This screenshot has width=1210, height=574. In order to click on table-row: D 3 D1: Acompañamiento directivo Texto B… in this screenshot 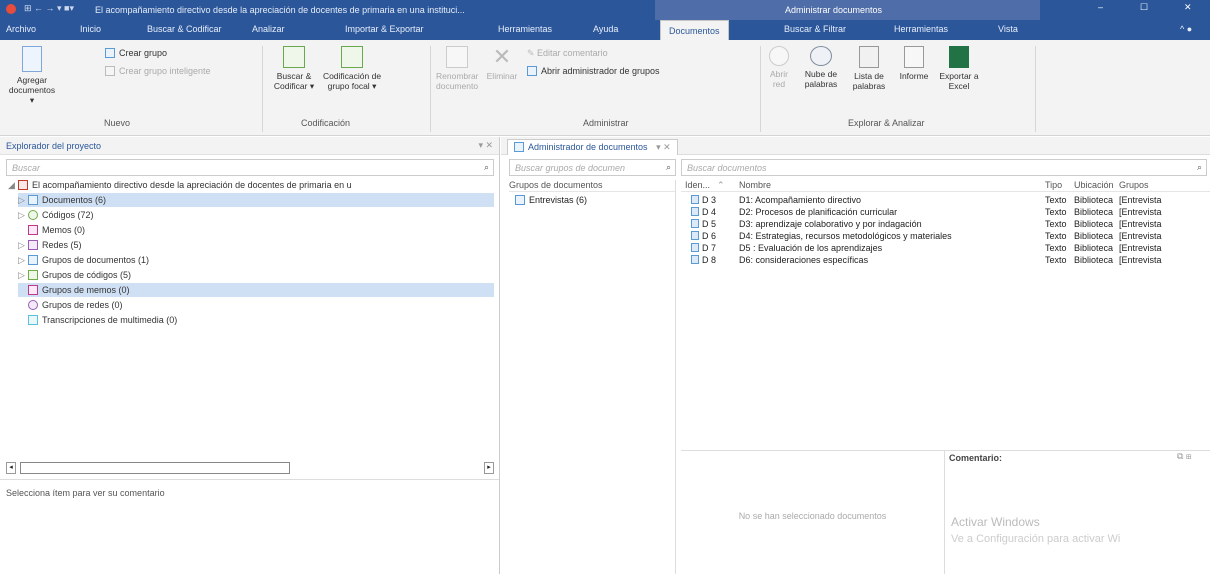, I will do `click(945, 200)`.